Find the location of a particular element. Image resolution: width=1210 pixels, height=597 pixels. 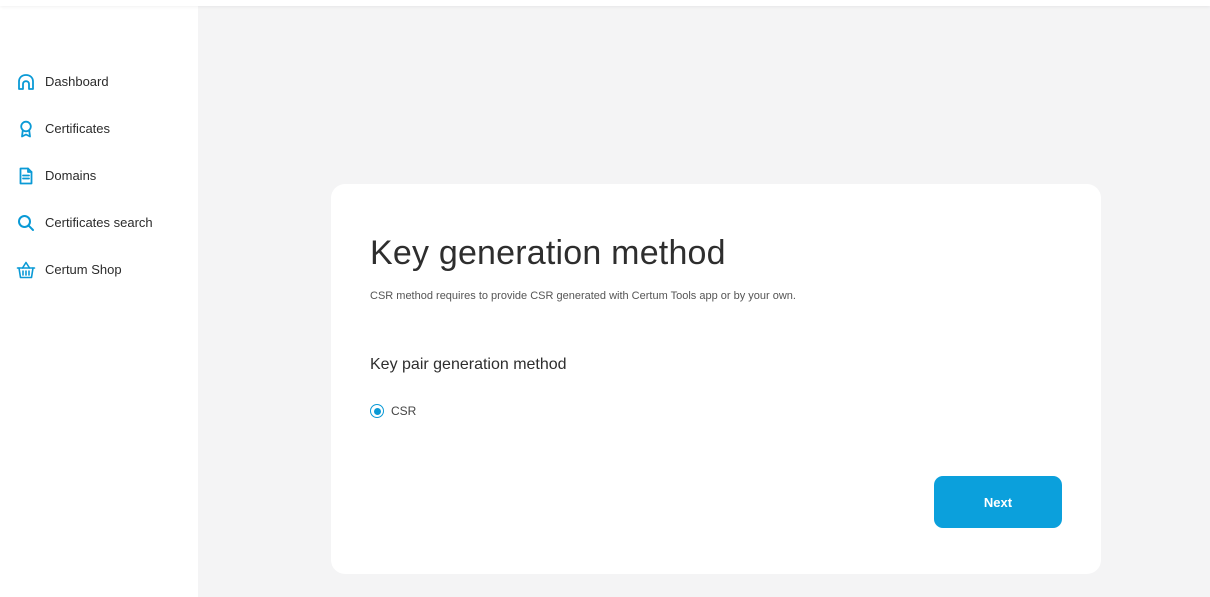

top-bar is located at coordinates (605, 3).